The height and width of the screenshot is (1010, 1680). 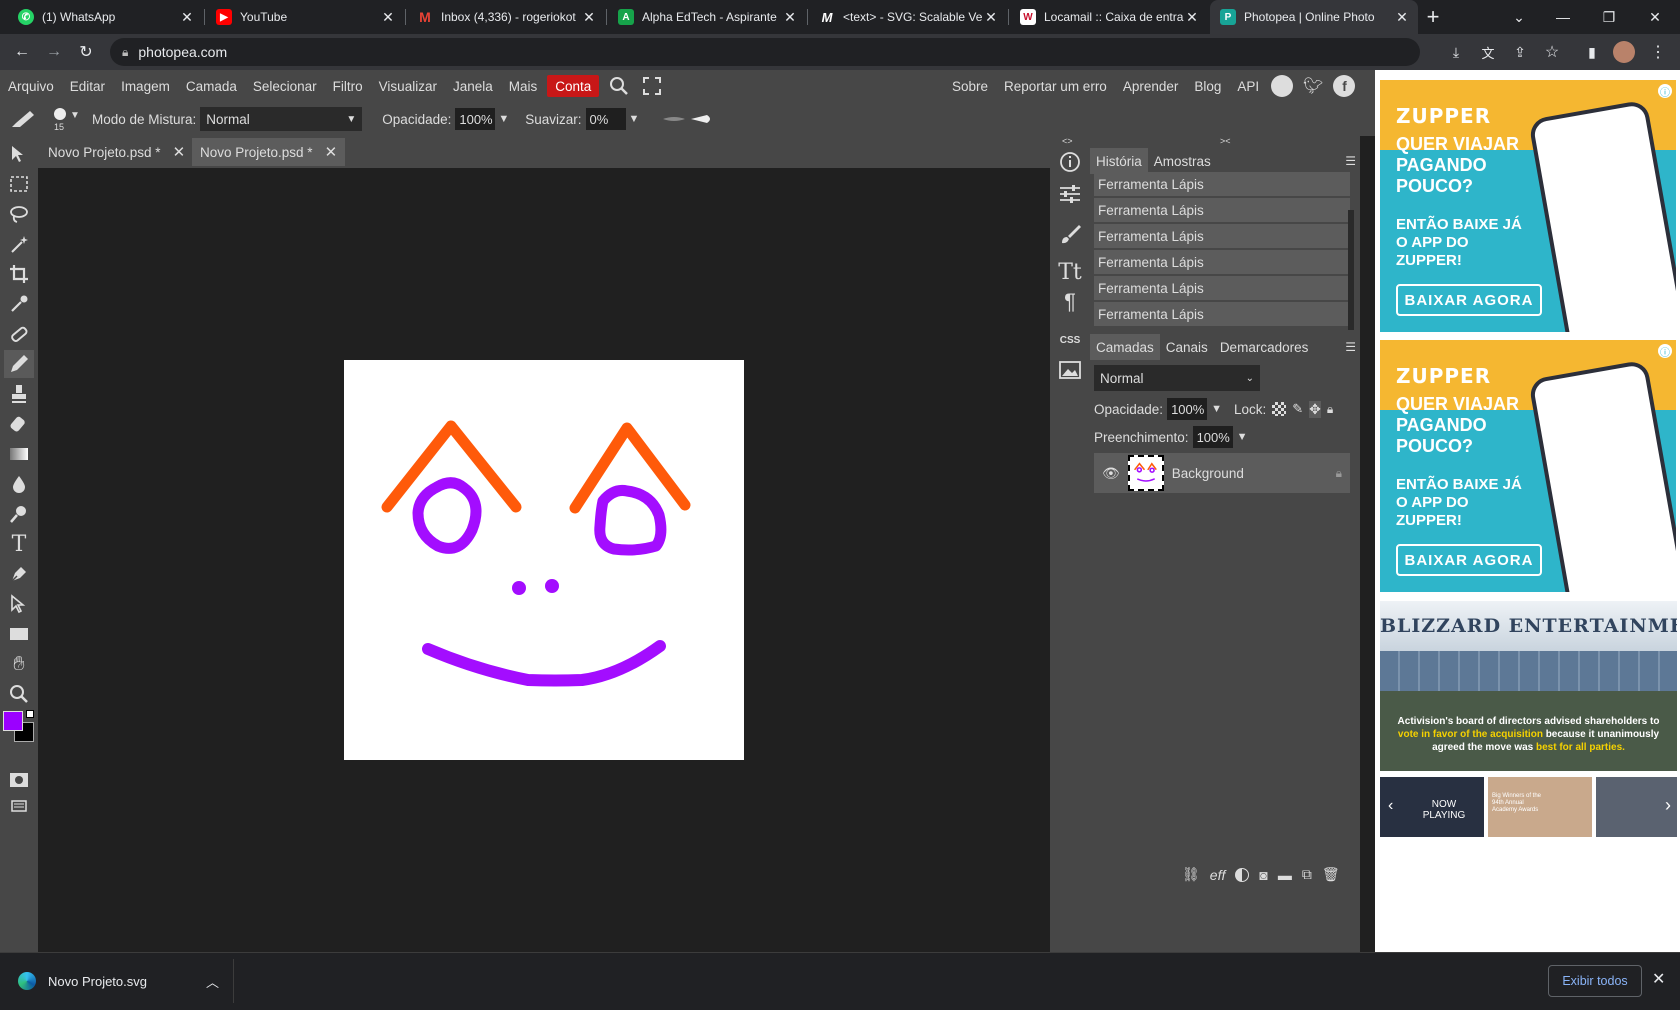 What do you see at coordinates (67, 119) in the screenshot?
I see `brush-preset-picker: 15 ▼` at bounding box center [67, 119].